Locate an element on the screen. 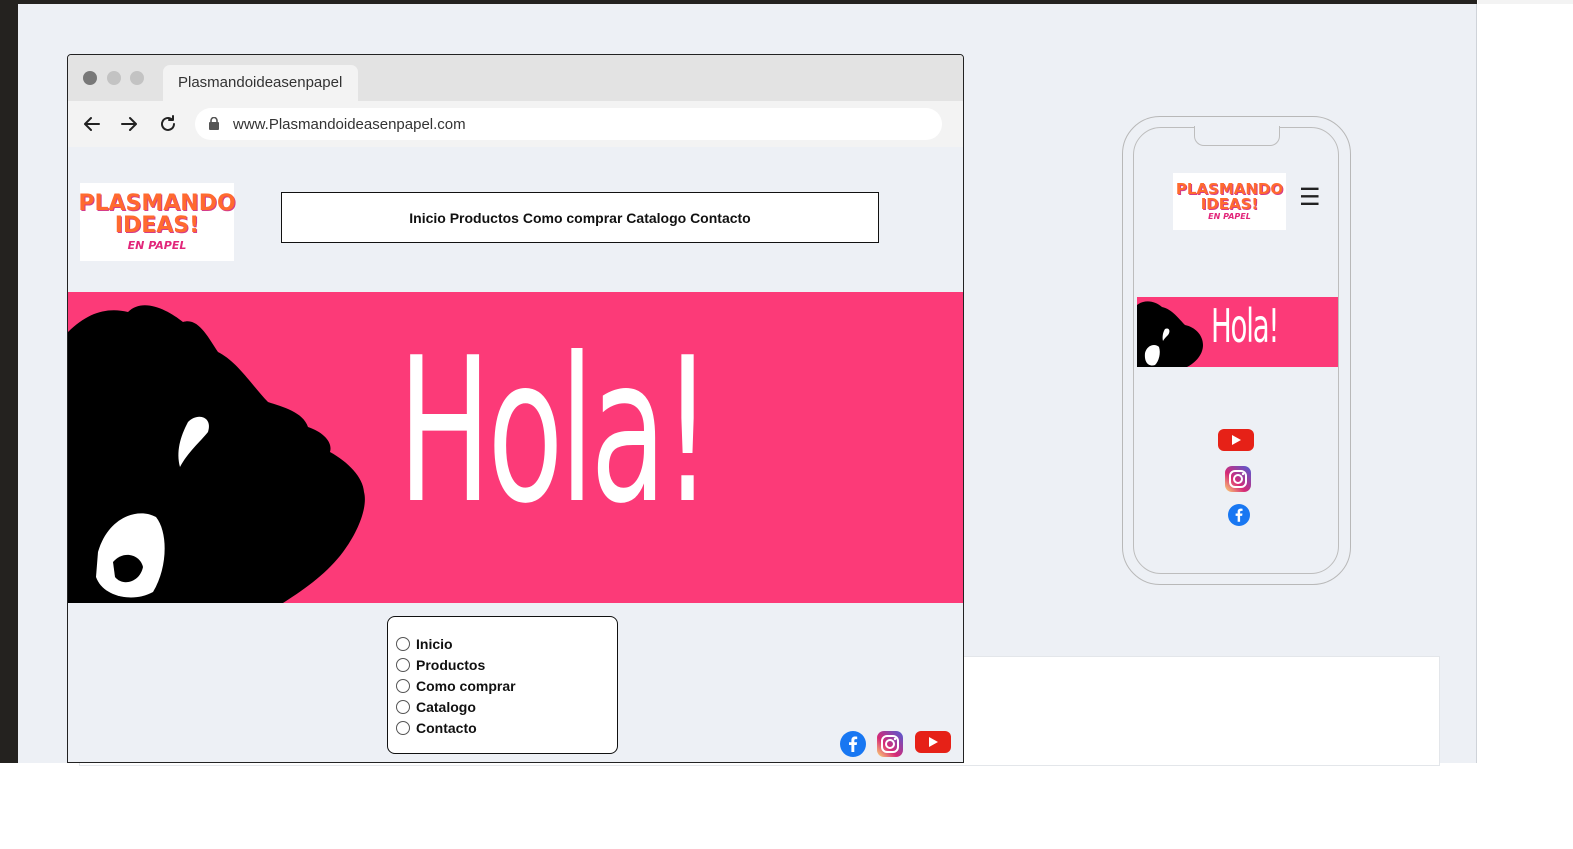 Image resolution: width=1573 pixels, height=849 pixels. radio-option-label: Contacto is located at coordinates (446, 727).